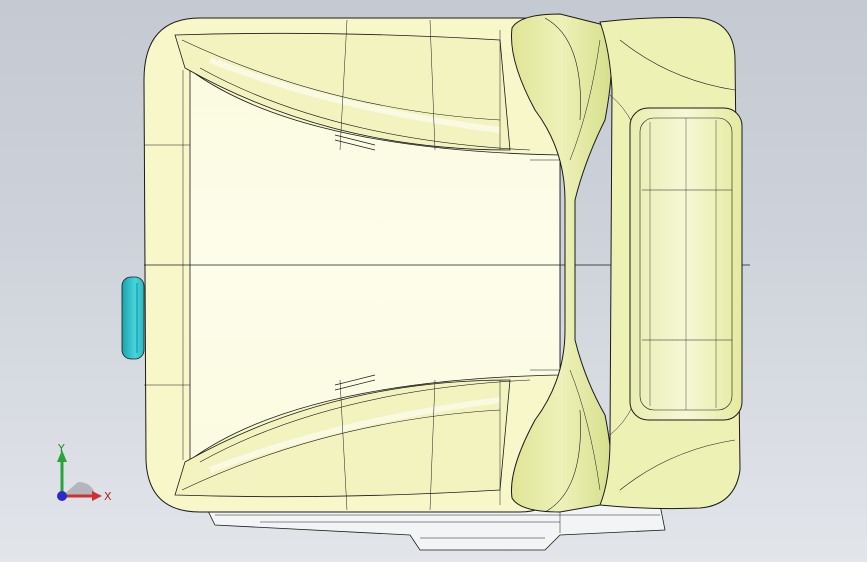  What do you see at coordinates (61, 448) in the screenshot?
I see `y-axis-label: Y` at bounding box center [61, 448].